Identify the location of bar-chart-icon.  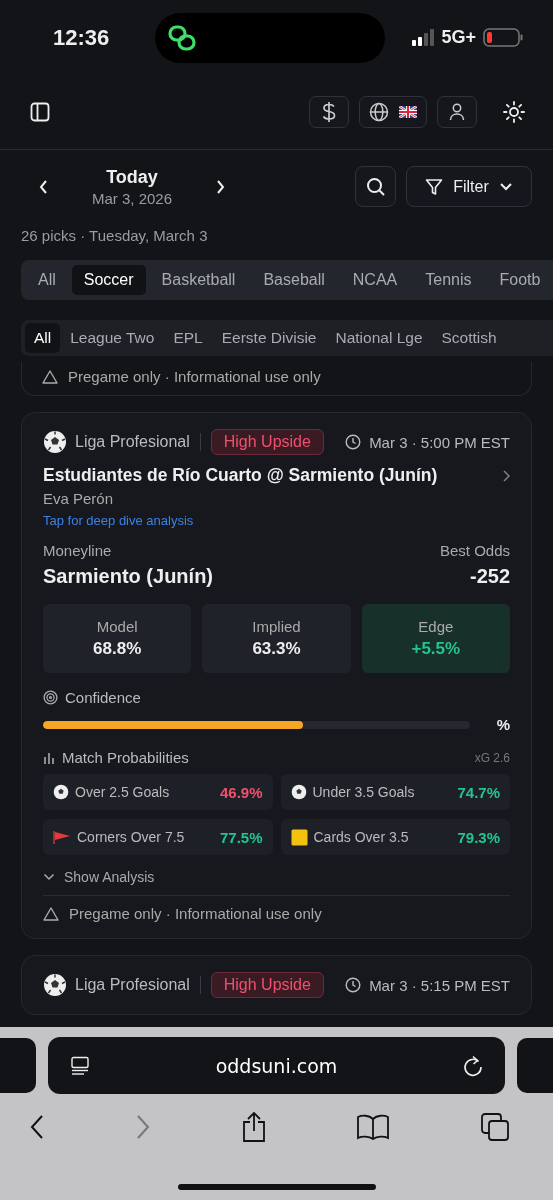
(49, 757).